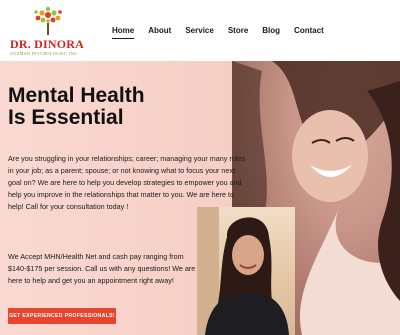  What do you see at coordinates (159, 32) in the screenshot?
I see `nav-about: About` at bounding box center [159, 32].